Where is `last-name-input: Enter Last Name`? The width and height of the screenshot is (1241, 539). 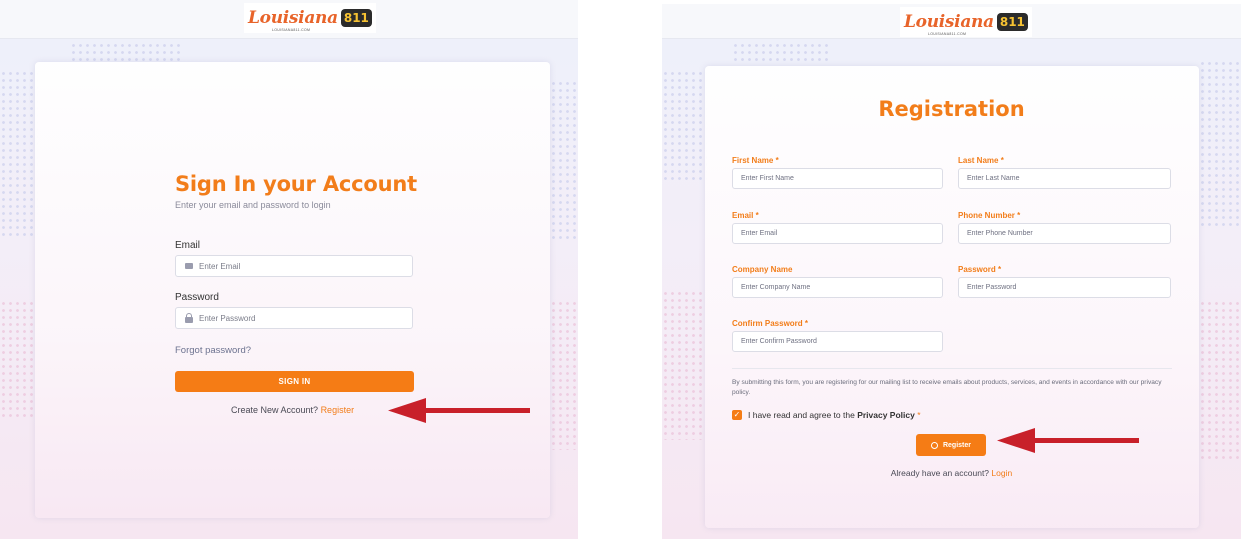
last-name-input: Enter Last Name is located at coordinates (1064, 178).